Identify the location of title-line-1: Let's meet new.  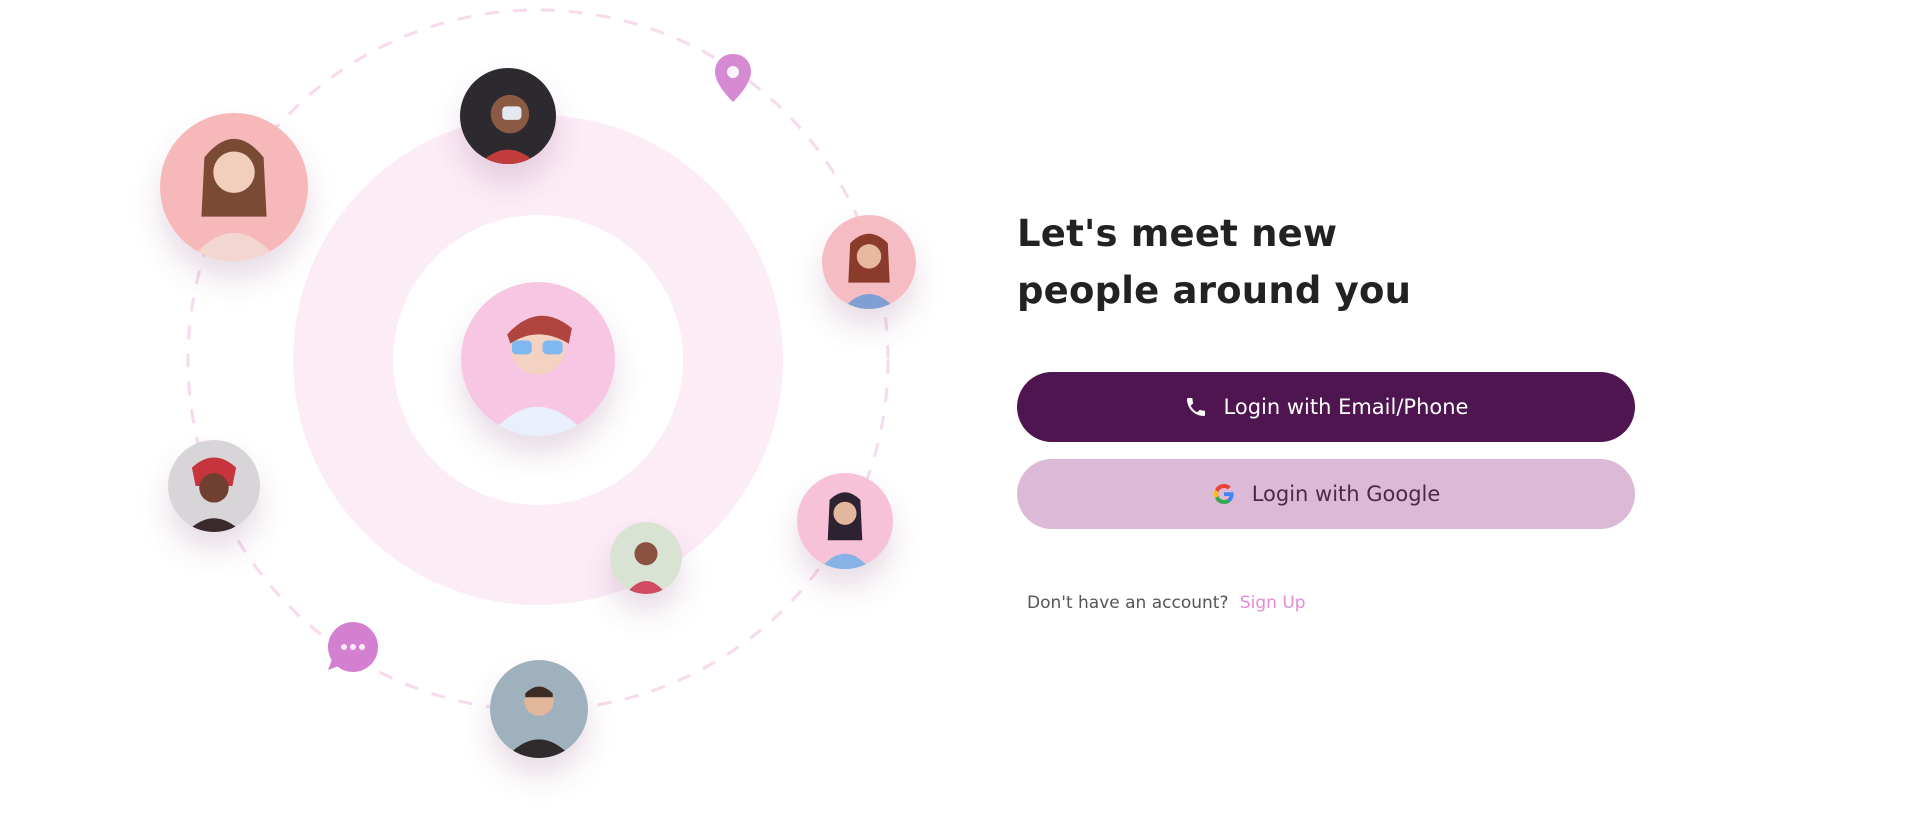
(1177, 233).